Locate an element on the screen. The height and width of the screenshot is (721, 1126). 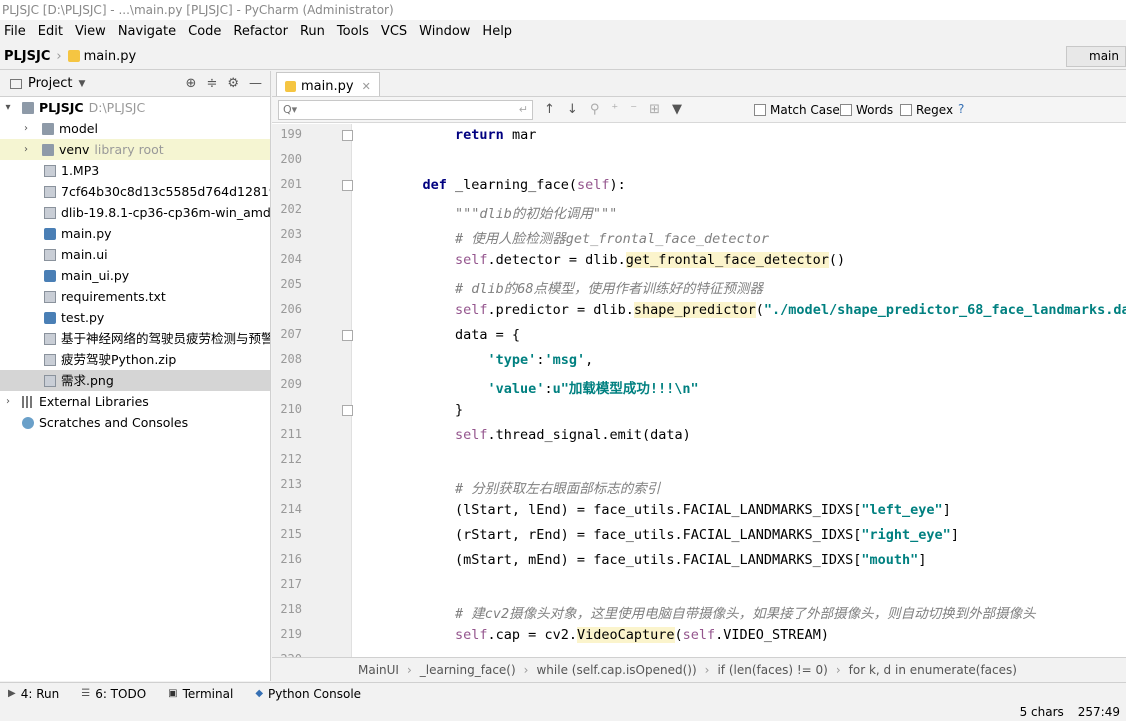
file-icon is located at coordinates (50, 297).